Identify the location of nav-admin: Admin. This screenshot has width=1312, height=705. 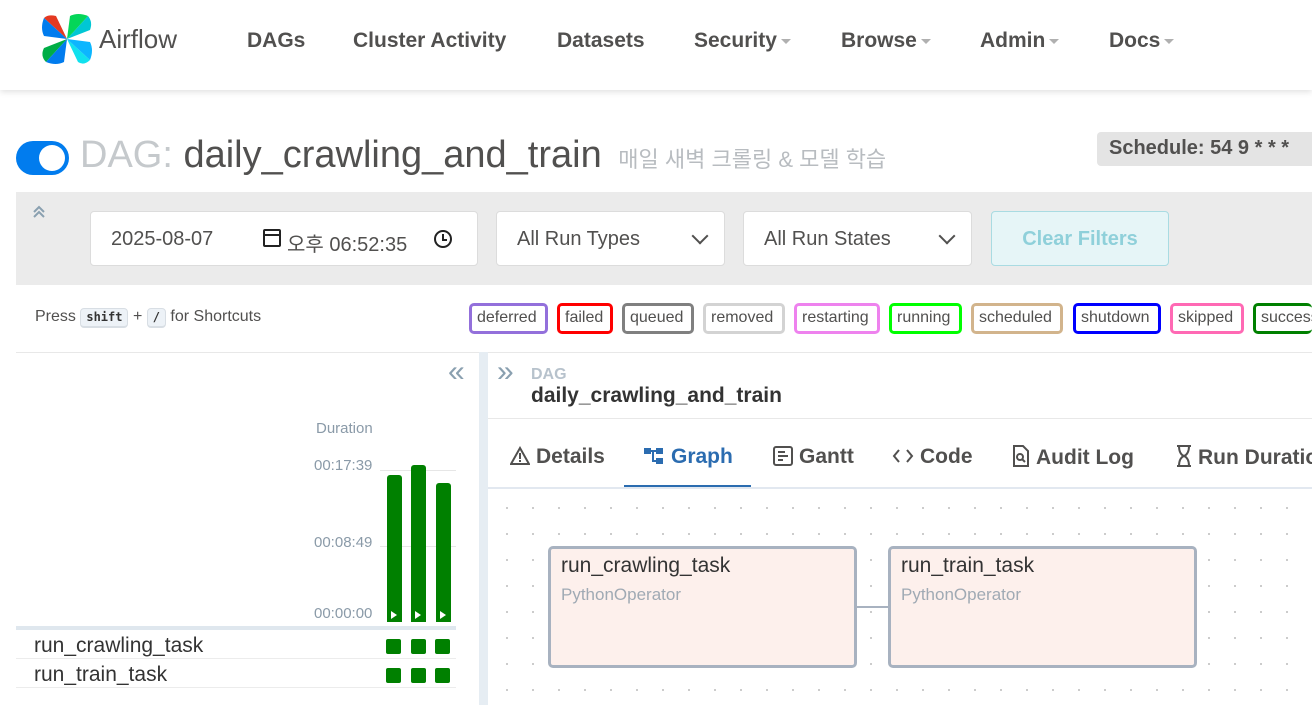
(1020, 41).